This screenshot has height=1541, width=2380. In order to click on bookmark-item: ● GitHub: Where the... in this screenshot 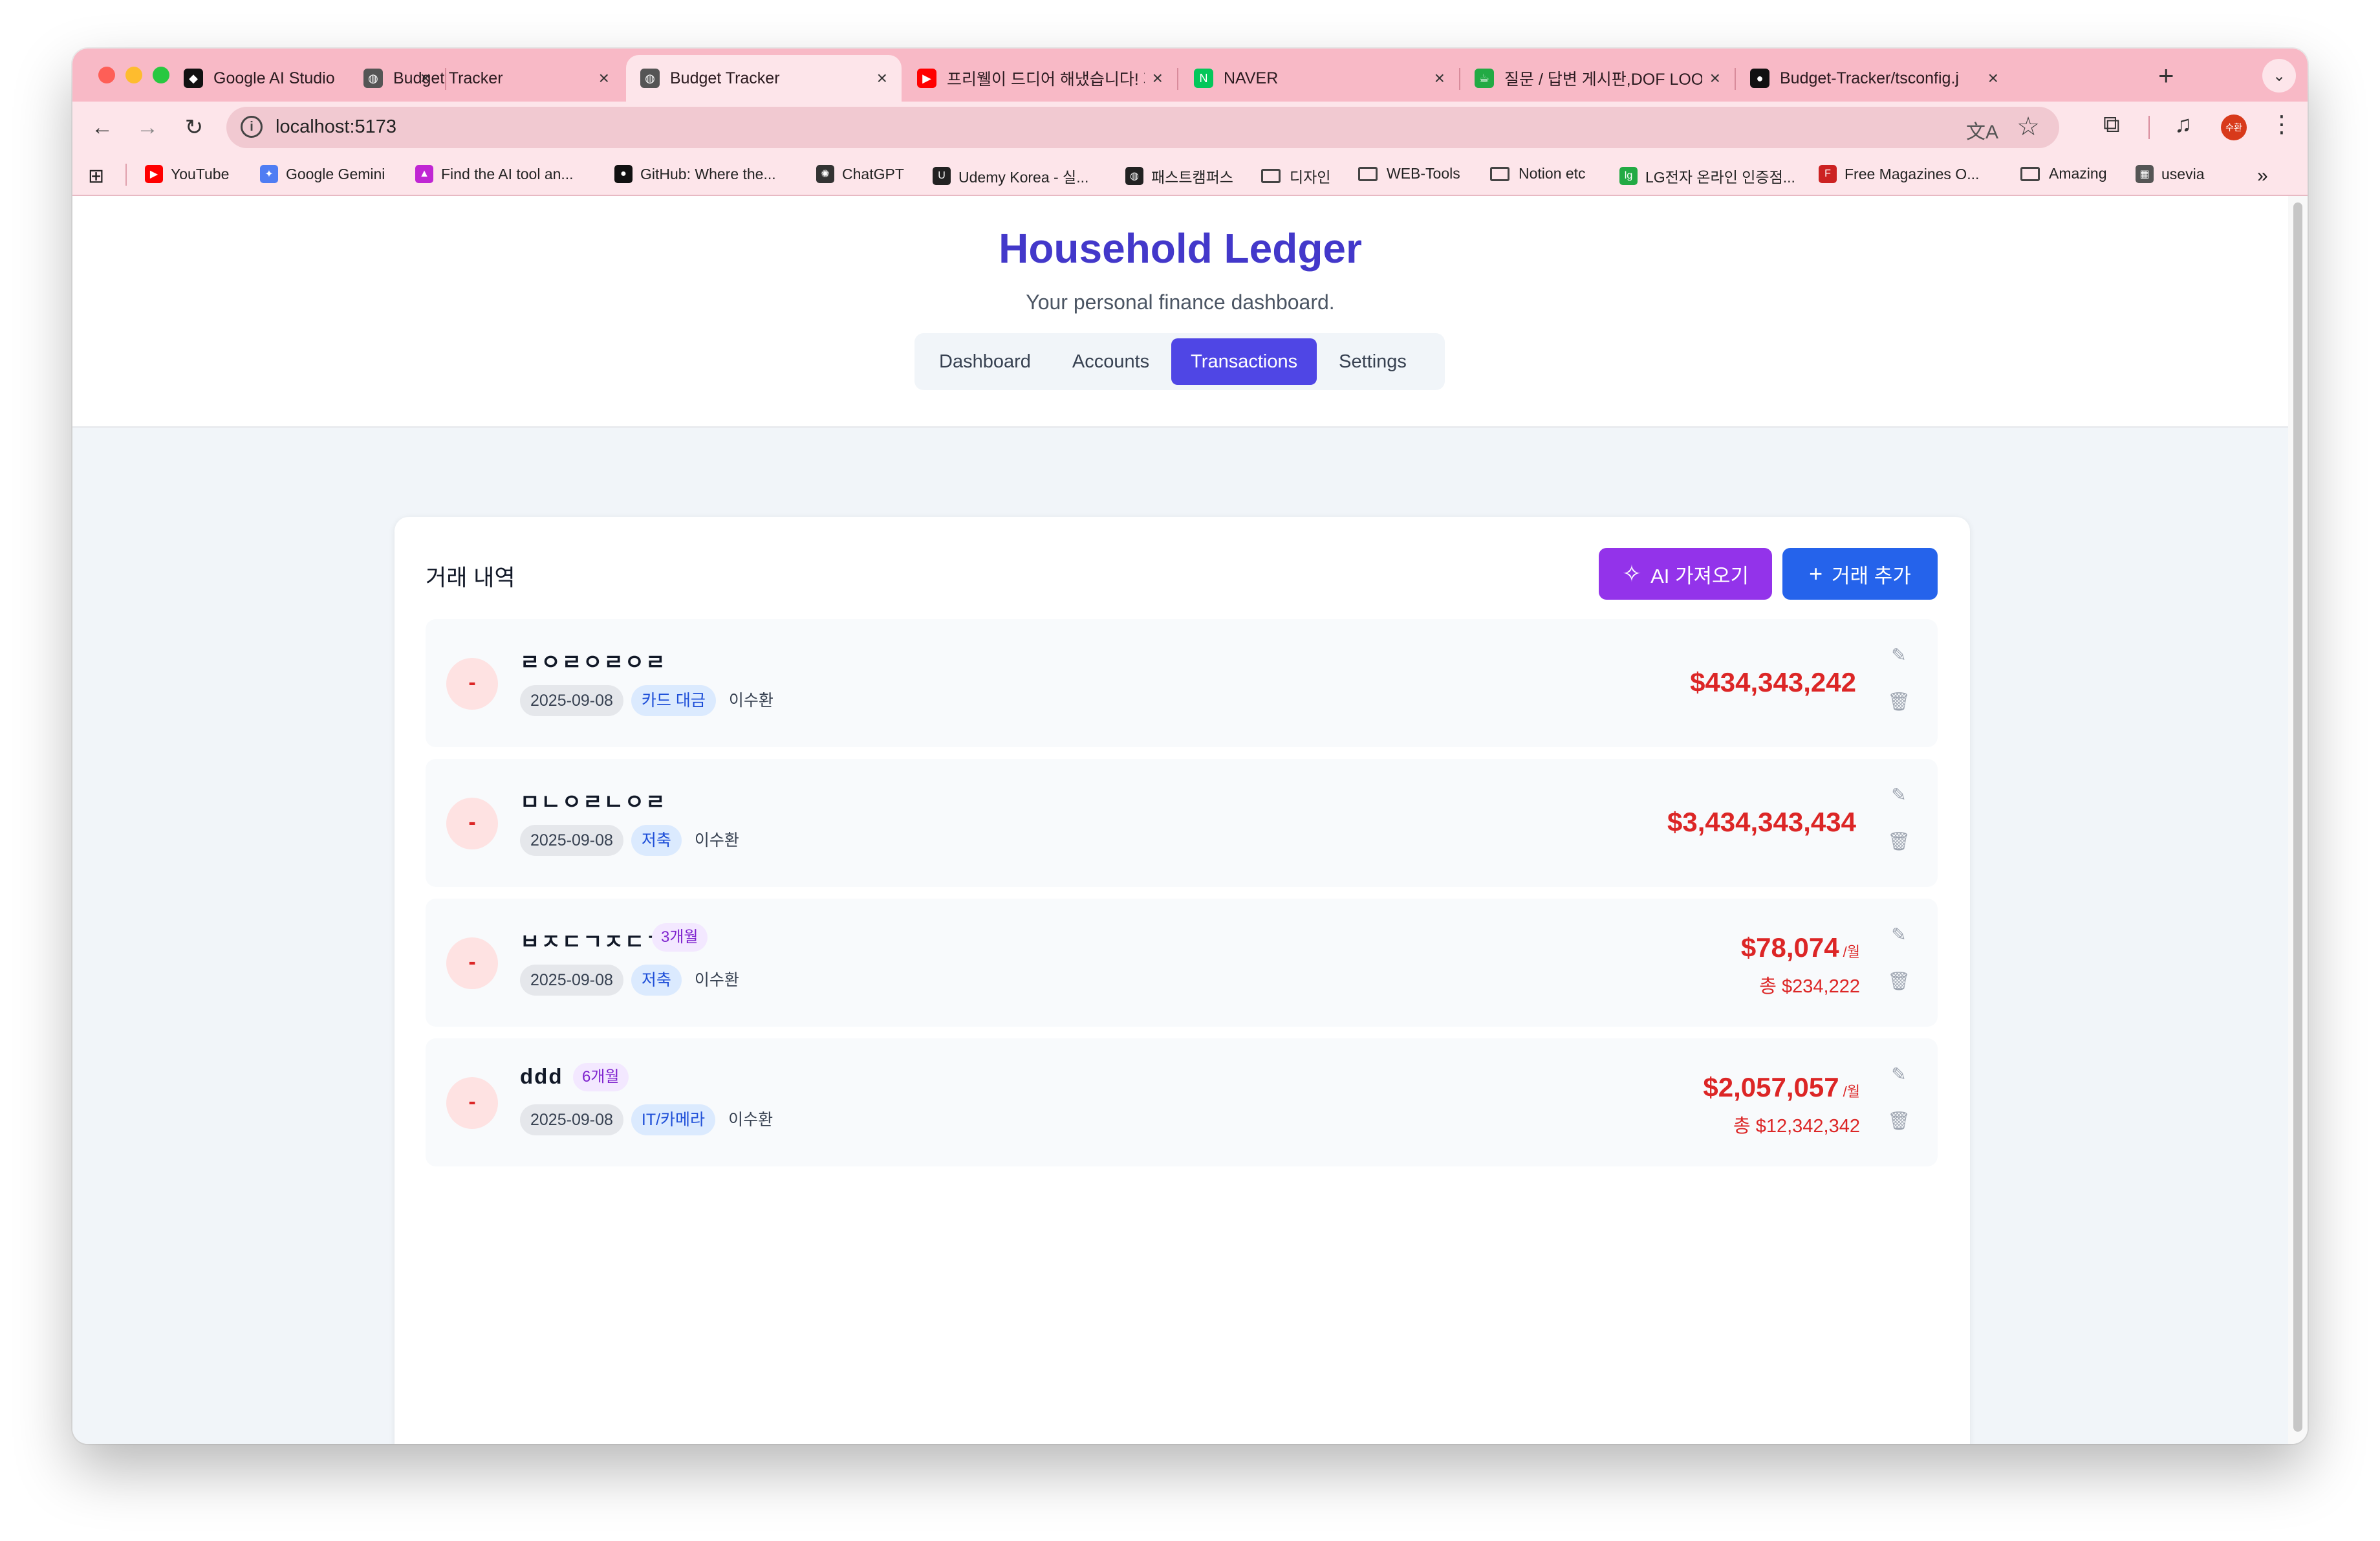, I will do `click(695, 174)`.